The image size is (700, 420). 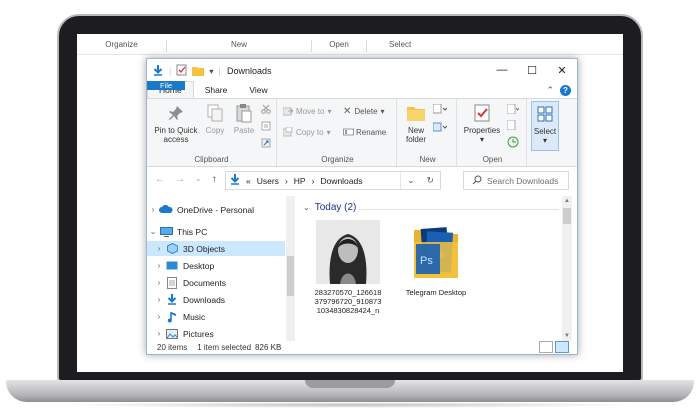 I want to click on file-item-telegram-folder: Ps Ps Telegram Desktop, so click(x=436, y=258).